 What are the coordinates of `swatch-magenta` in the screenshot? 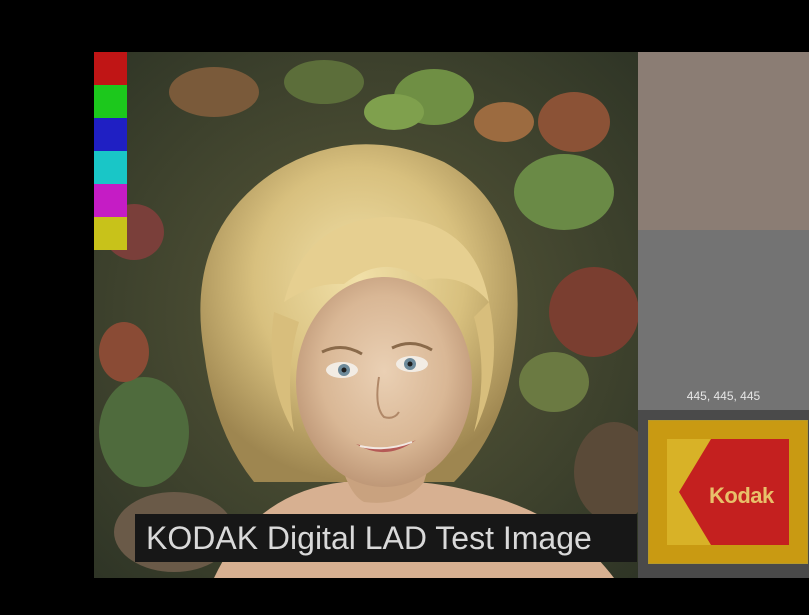 It's located at (110, 200).